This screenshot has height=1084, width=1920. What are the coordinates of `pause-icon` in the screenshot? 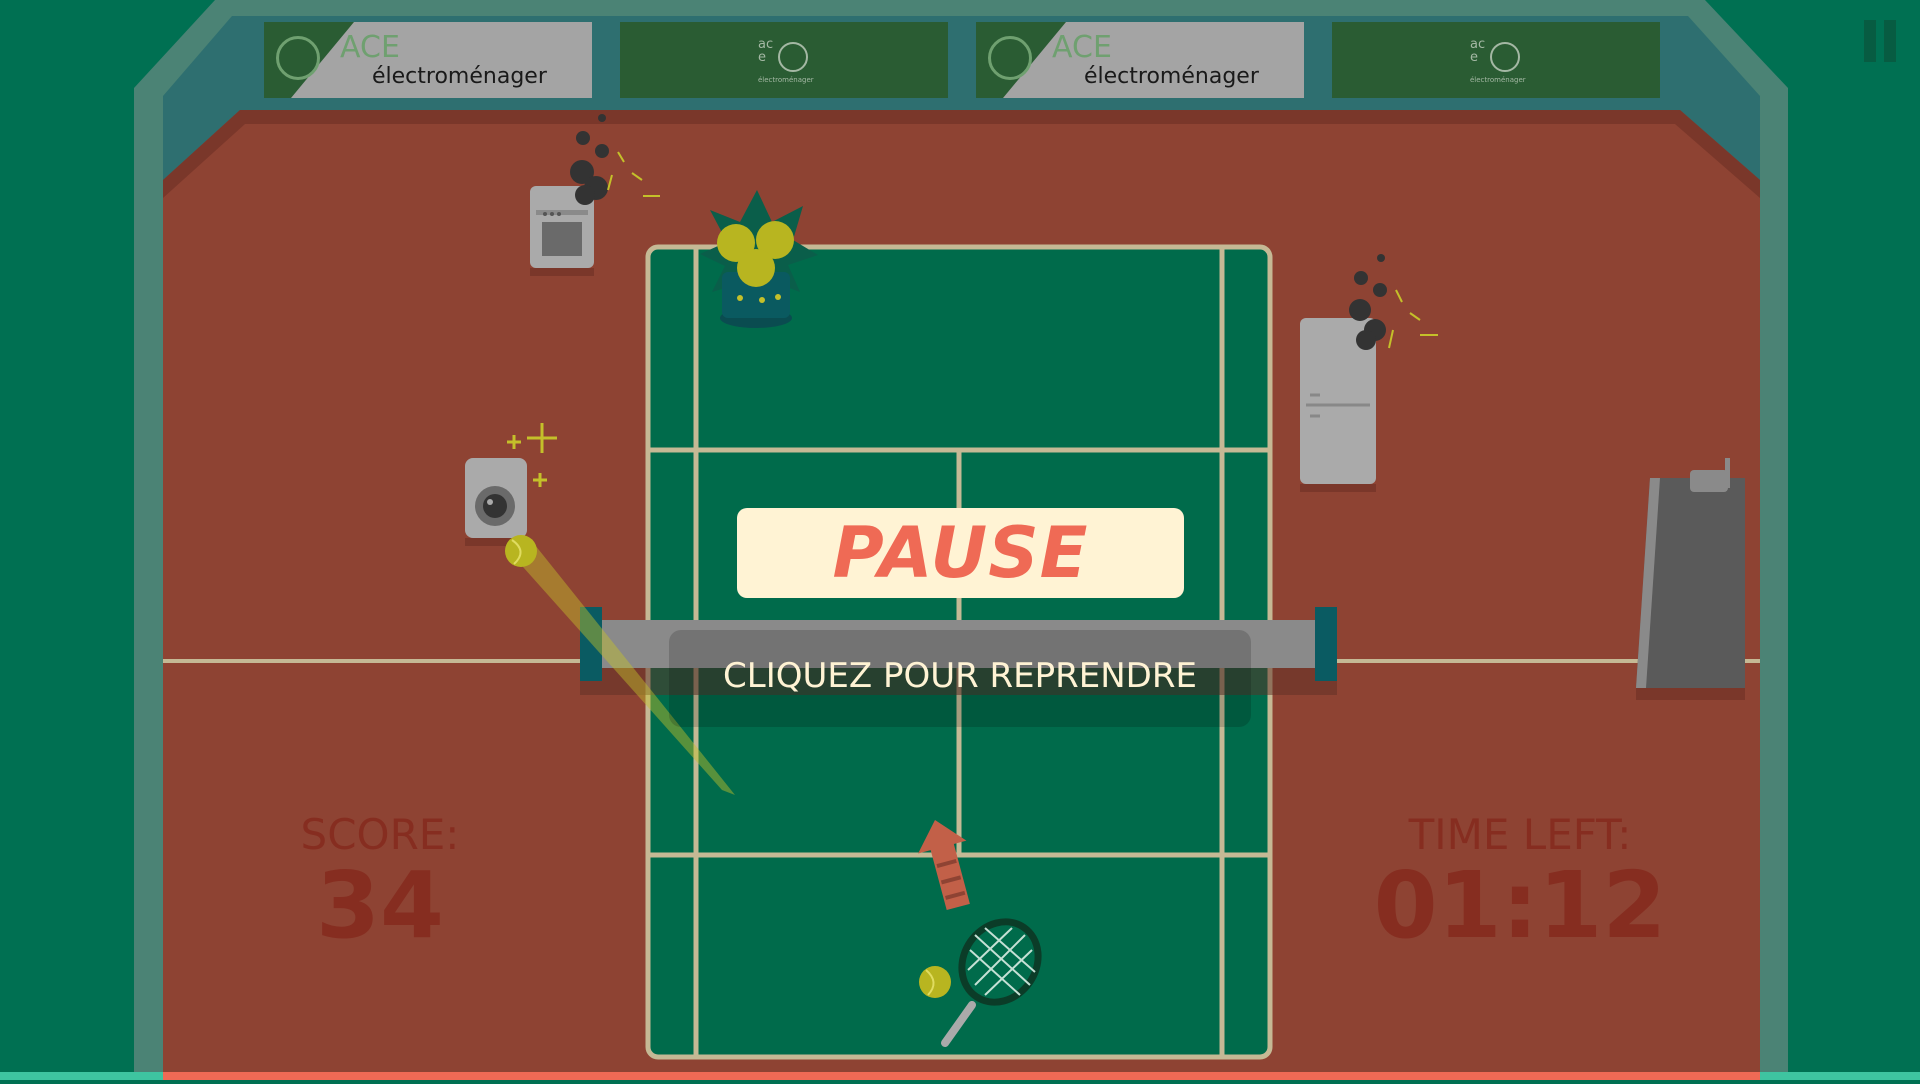 It's located at (1880, 41).